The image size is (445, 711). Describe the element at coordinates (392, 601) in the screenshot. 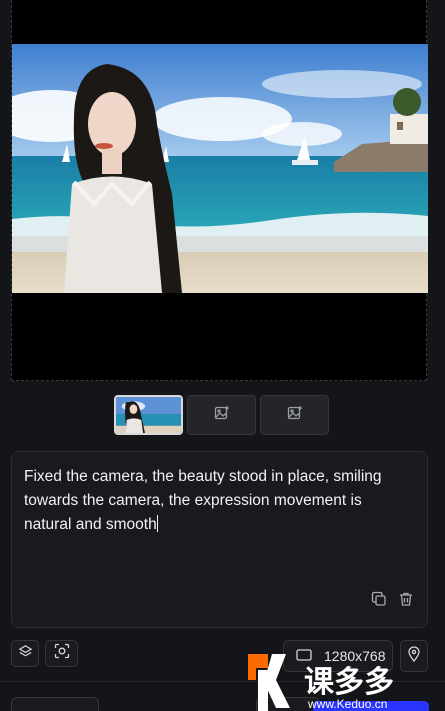

I see `prompt-actions` at that location.